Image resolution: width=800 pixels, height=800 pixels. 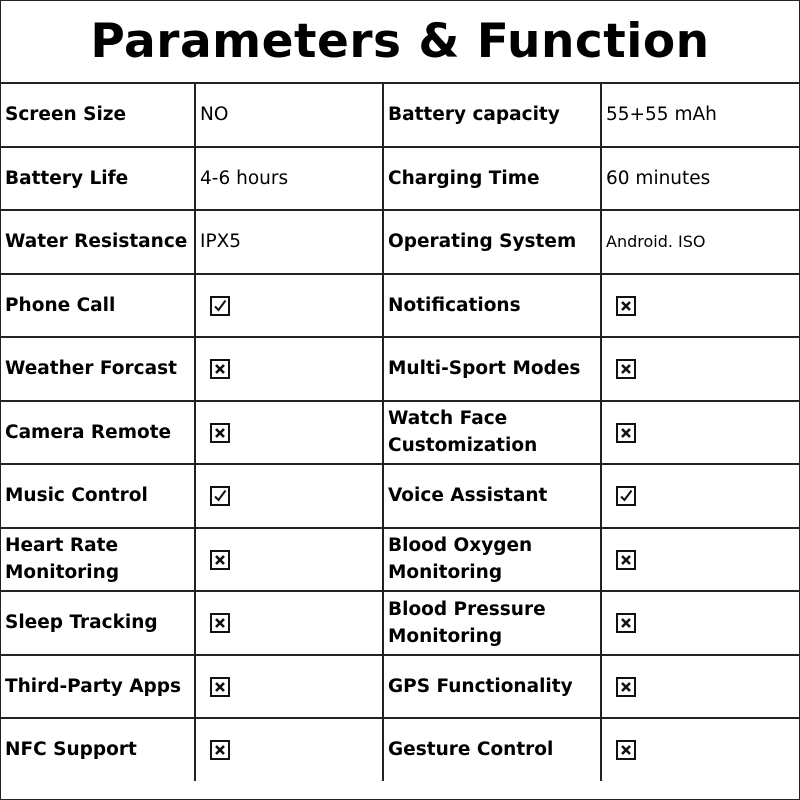 I want to click on table-row: Weather Forcast Multi-Sport Modes, so click(x=400, y=369).